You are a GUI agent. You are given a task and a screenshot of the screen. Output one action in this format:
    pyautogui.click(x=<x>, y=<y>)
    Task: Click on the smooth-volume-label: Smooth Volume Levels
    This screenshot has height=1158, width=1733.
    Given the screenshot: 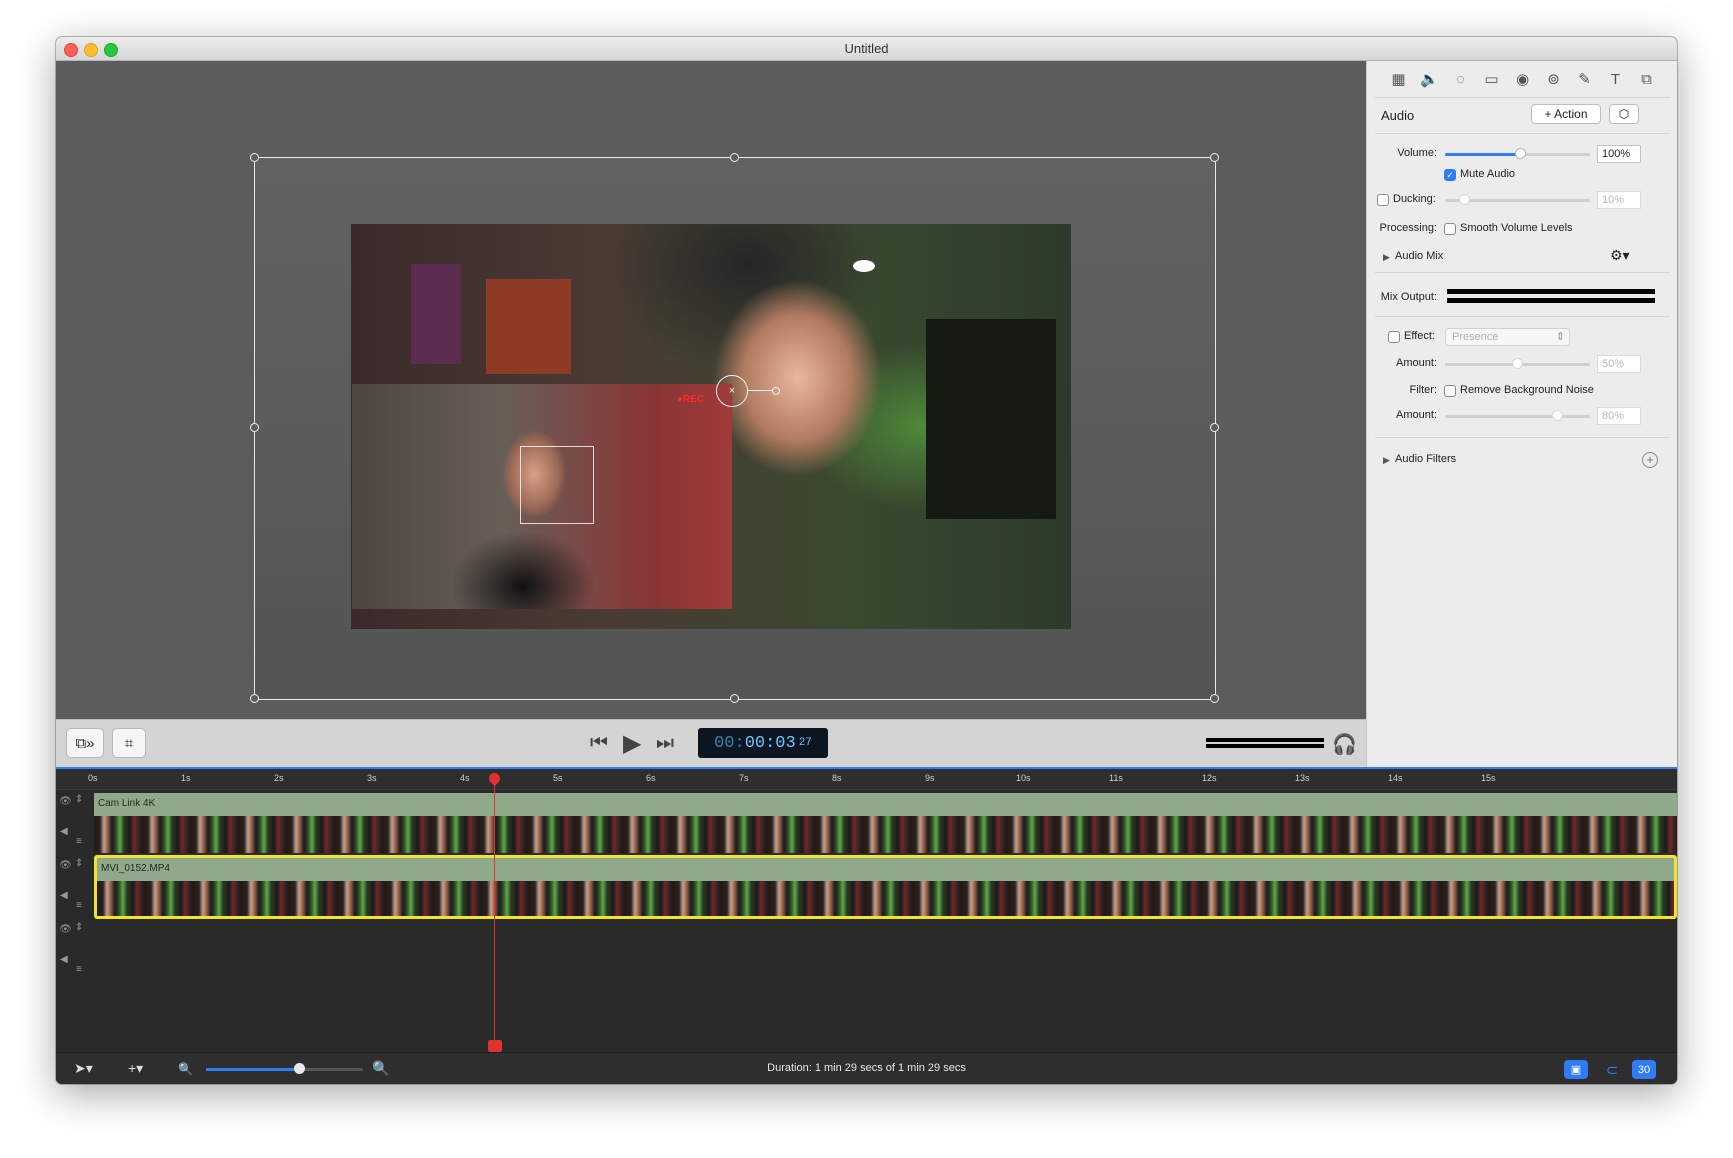 What is the action you would take?
    pyautogui.click(x=1516, y=228)
    